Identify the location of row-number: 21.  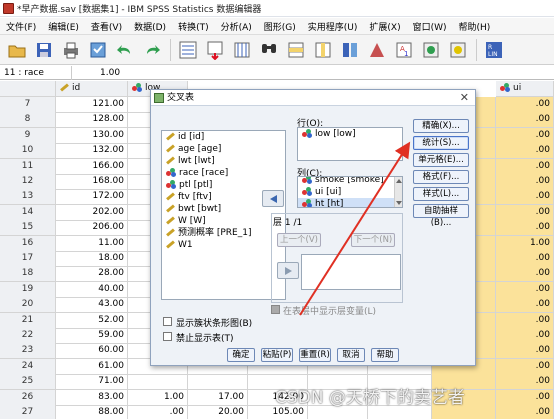
(28, 320).